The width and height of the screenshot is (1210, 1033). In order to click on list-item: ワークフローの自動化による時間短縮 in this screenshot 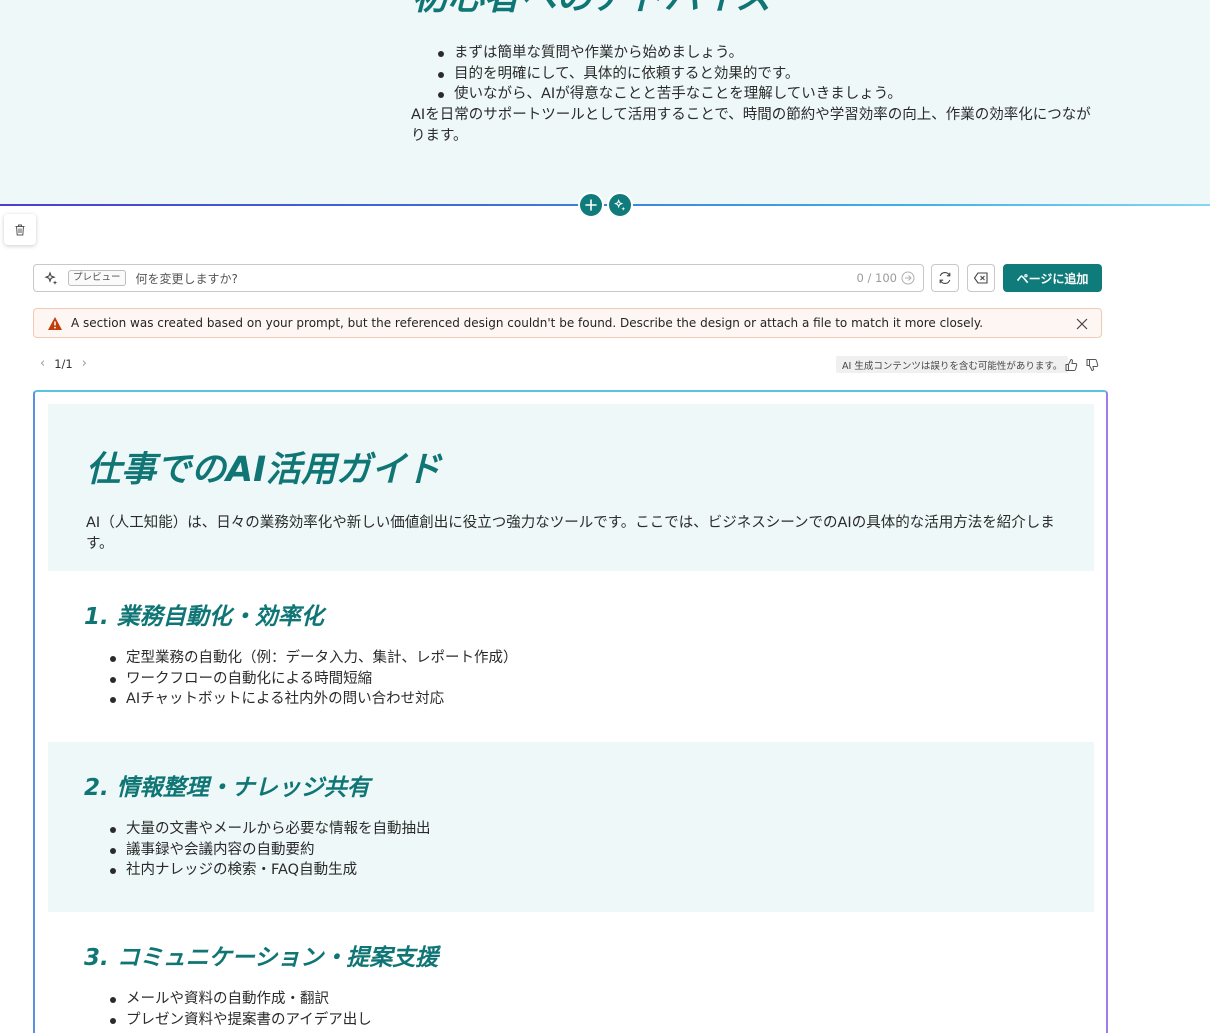, I will do `click(301, 679)`.